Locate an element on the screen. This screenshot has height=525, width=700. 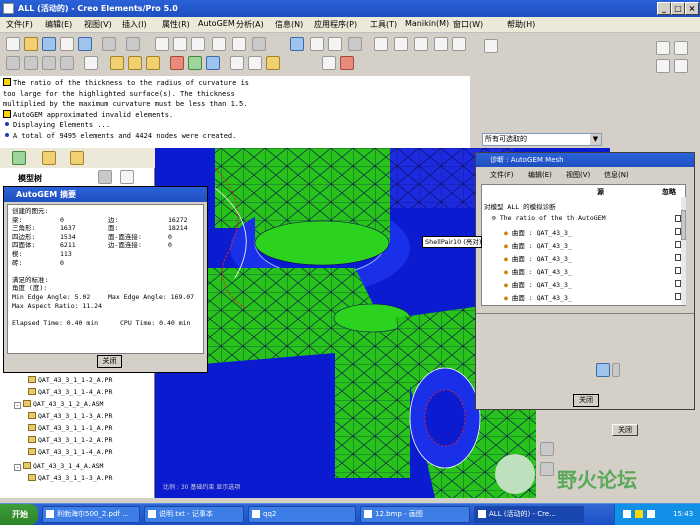
new-file-icon is located at coordinates (13, 44).